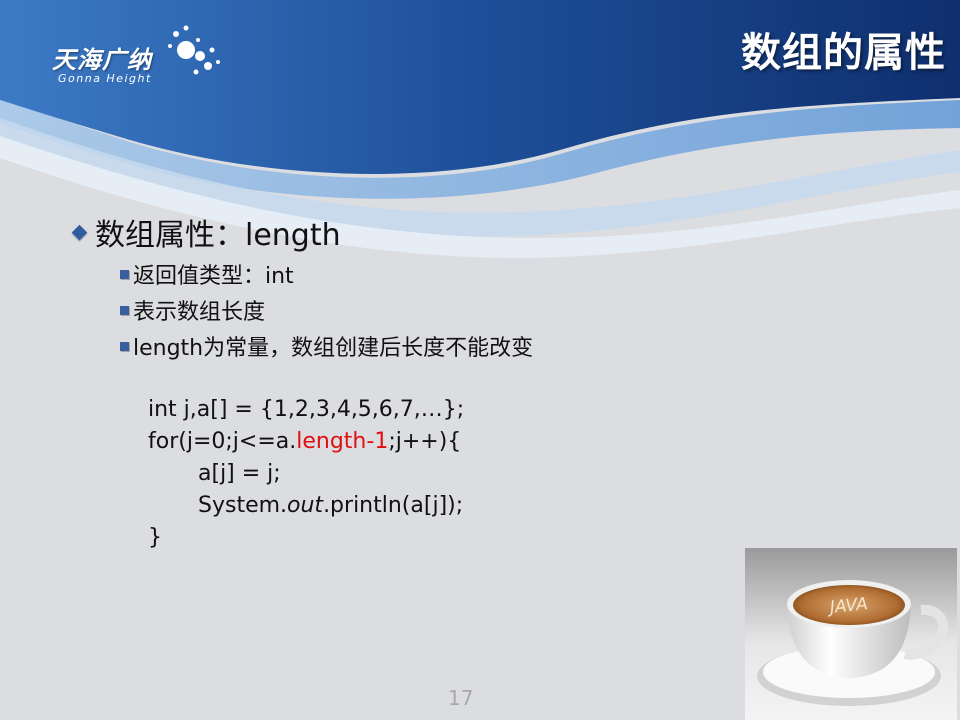 The height and width of the screenshot is (720, 960). What do you see at coordinates (79, 232) in the screenshot?
I see `diamond-bullet-icon` at bounding box center [79, 232].